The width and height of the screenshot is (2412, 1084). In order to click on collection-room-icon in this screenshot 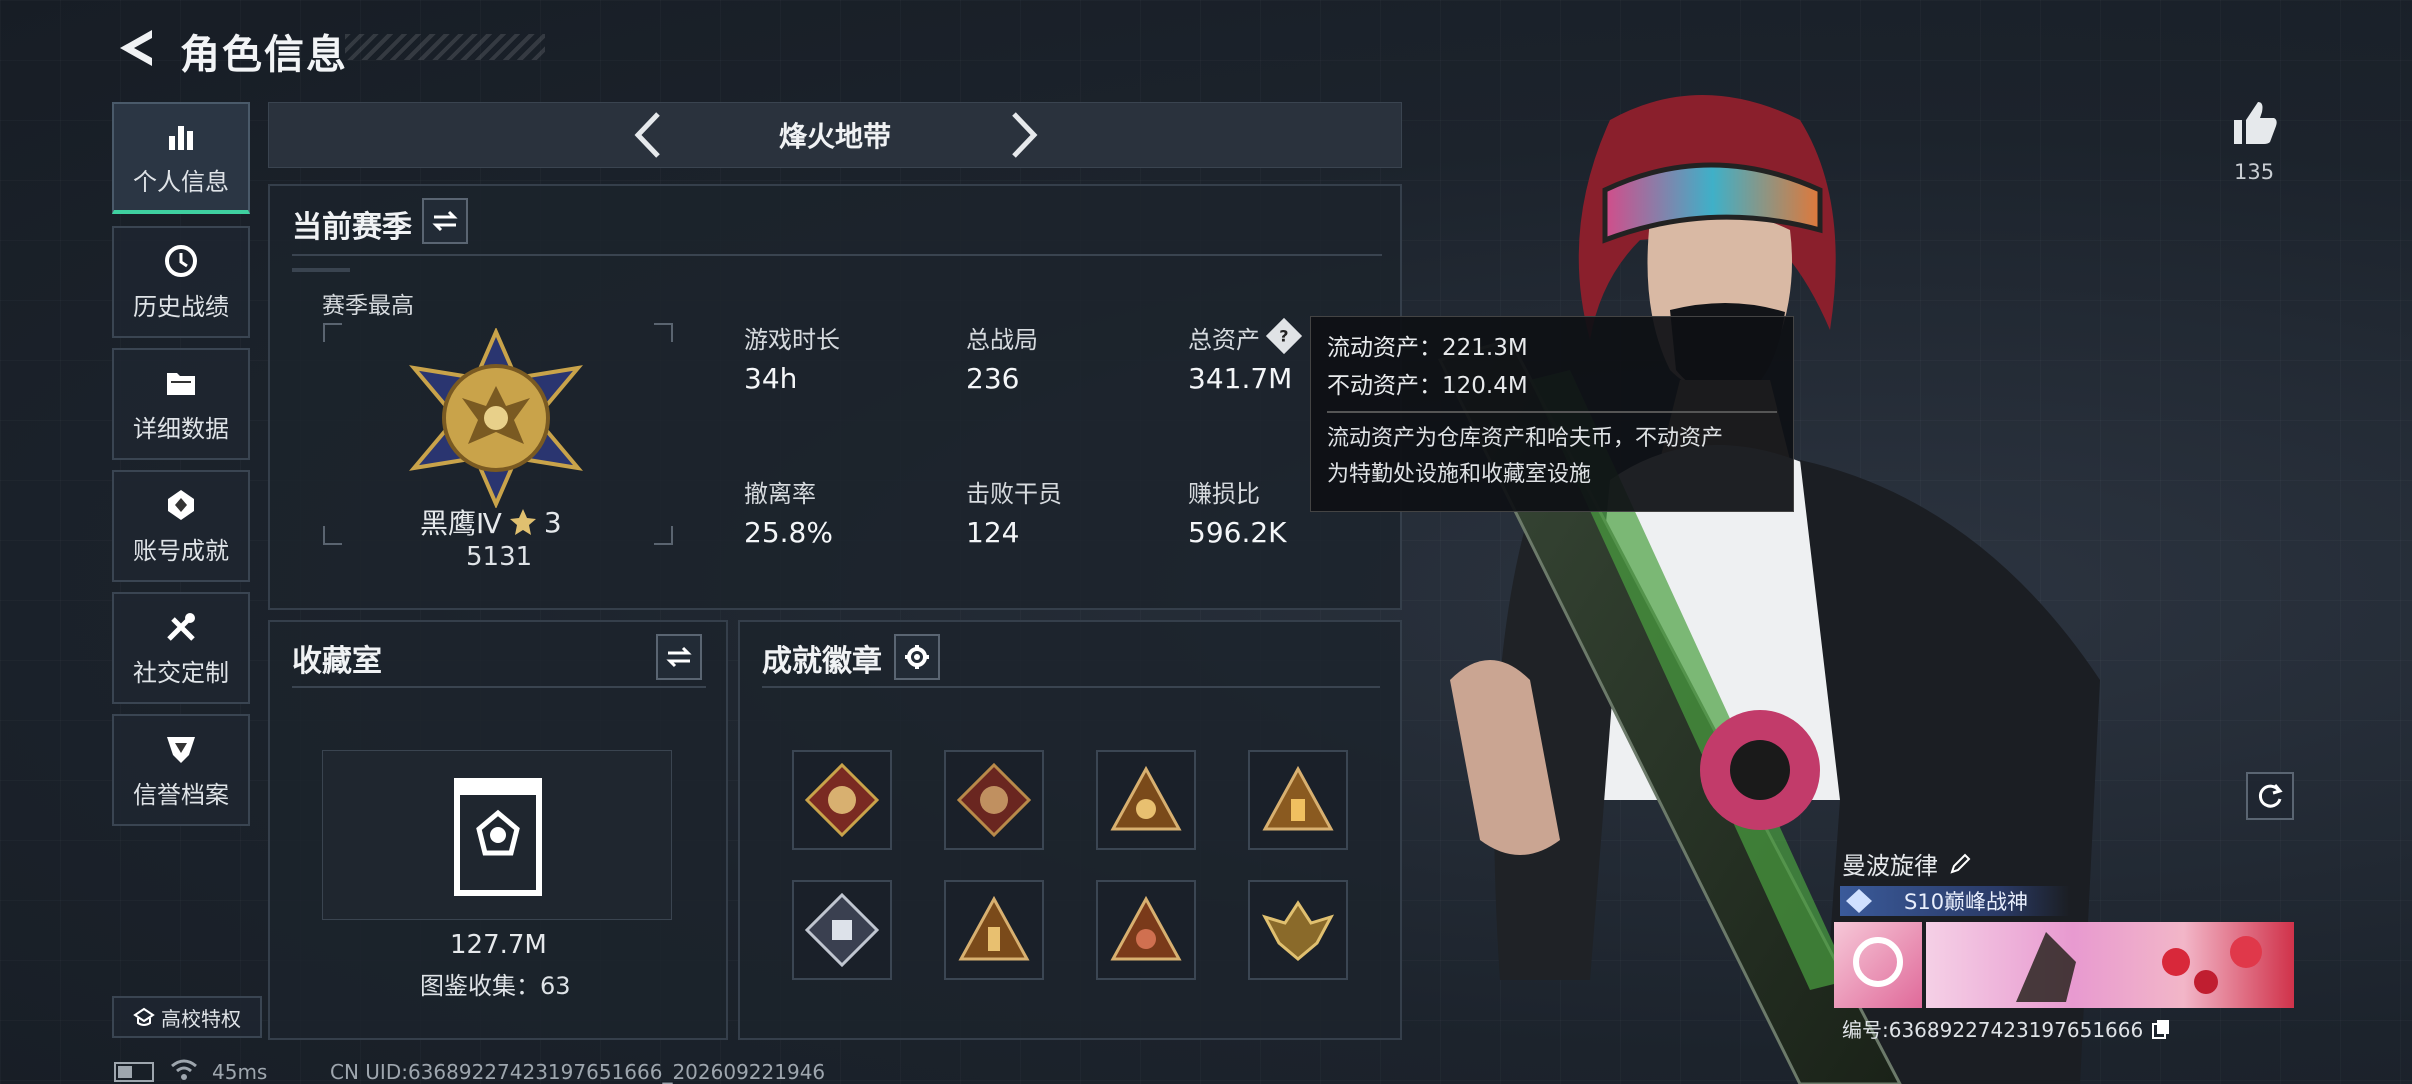, I will do `click(498, 837)`.